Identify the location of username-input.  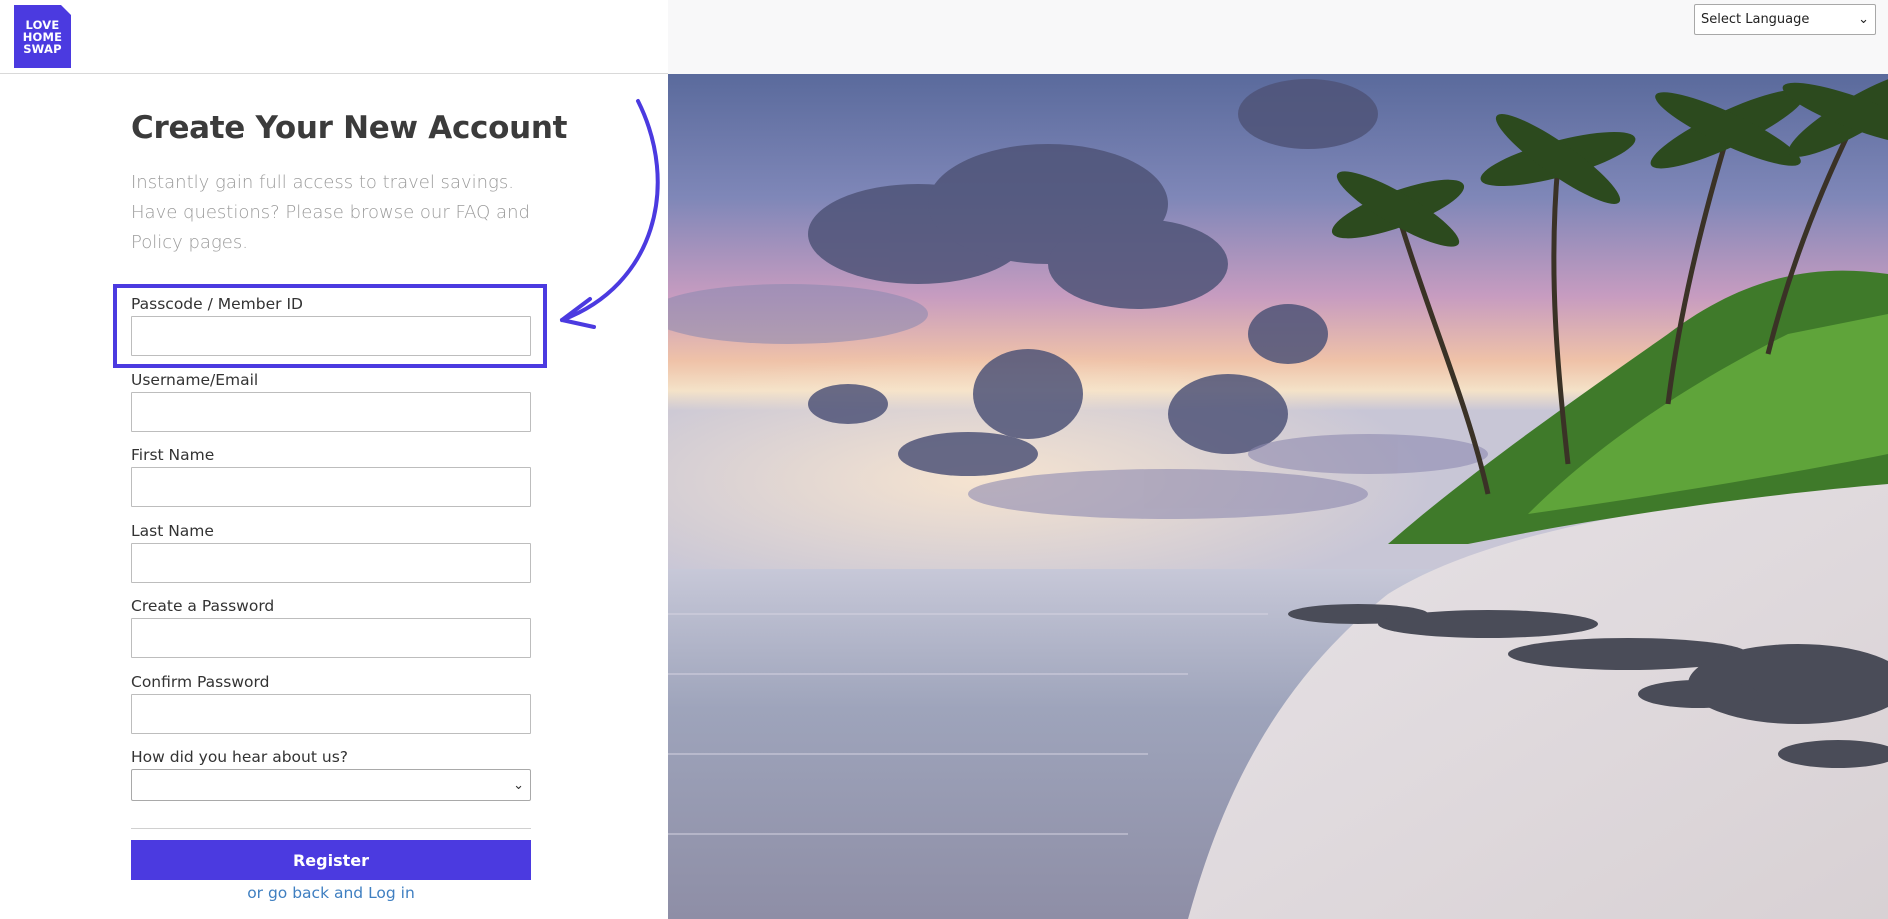
(331, 412).